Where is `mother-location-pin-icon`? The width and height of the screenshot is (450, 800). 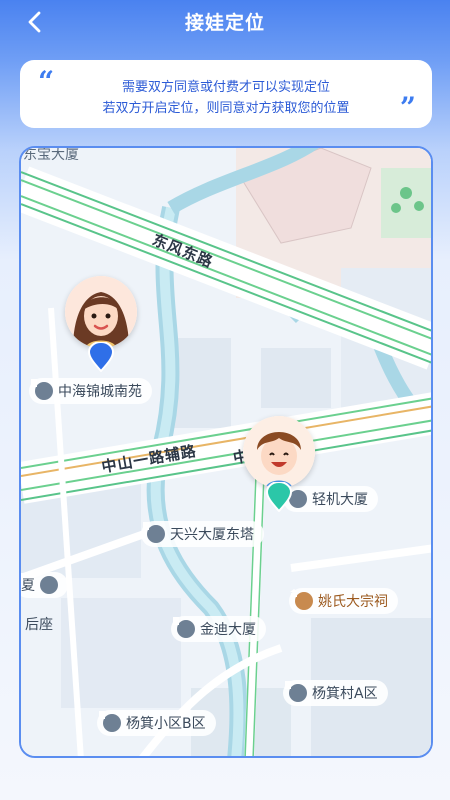 mother-location-pin-icon is located at coordinates (101, 357).